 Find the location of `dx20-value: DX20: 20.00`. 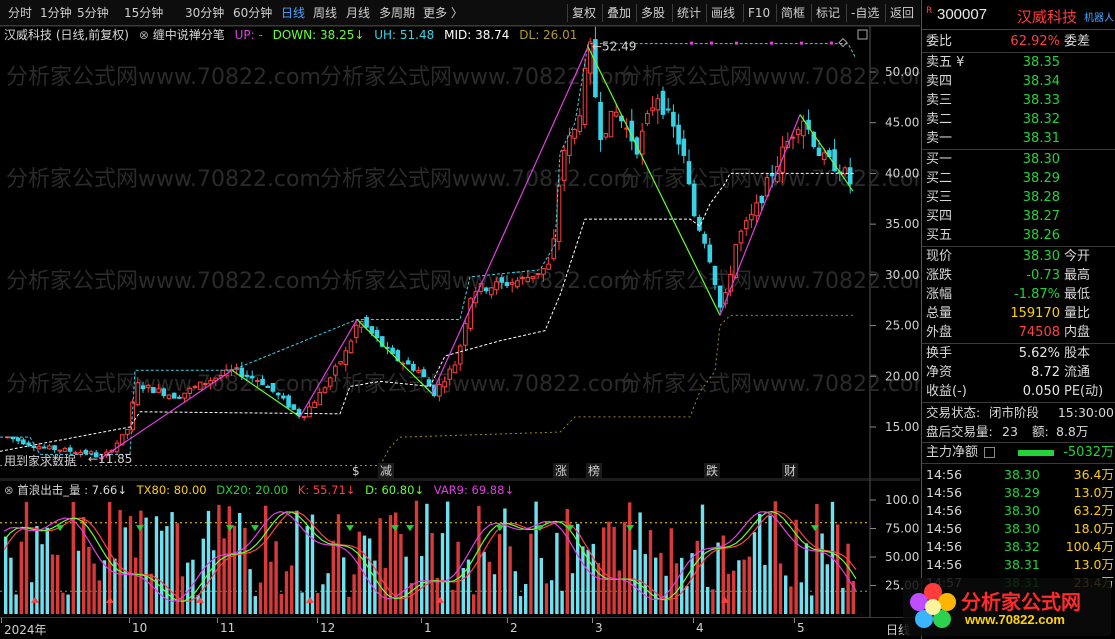

dx20-value: DX20: 20.00 is located at coordinates (252, 490).